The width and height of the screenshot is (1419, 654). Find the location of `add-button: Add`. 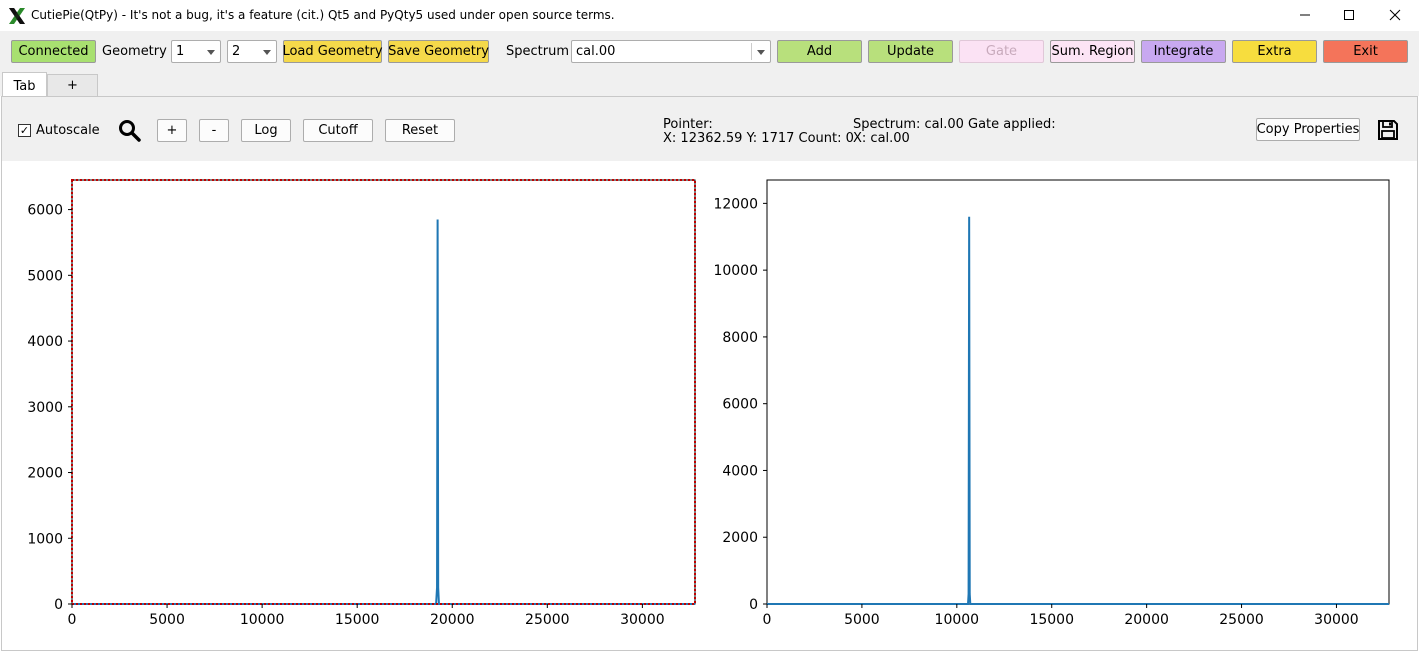

add-button: Add is located at coordinates (819, 51).